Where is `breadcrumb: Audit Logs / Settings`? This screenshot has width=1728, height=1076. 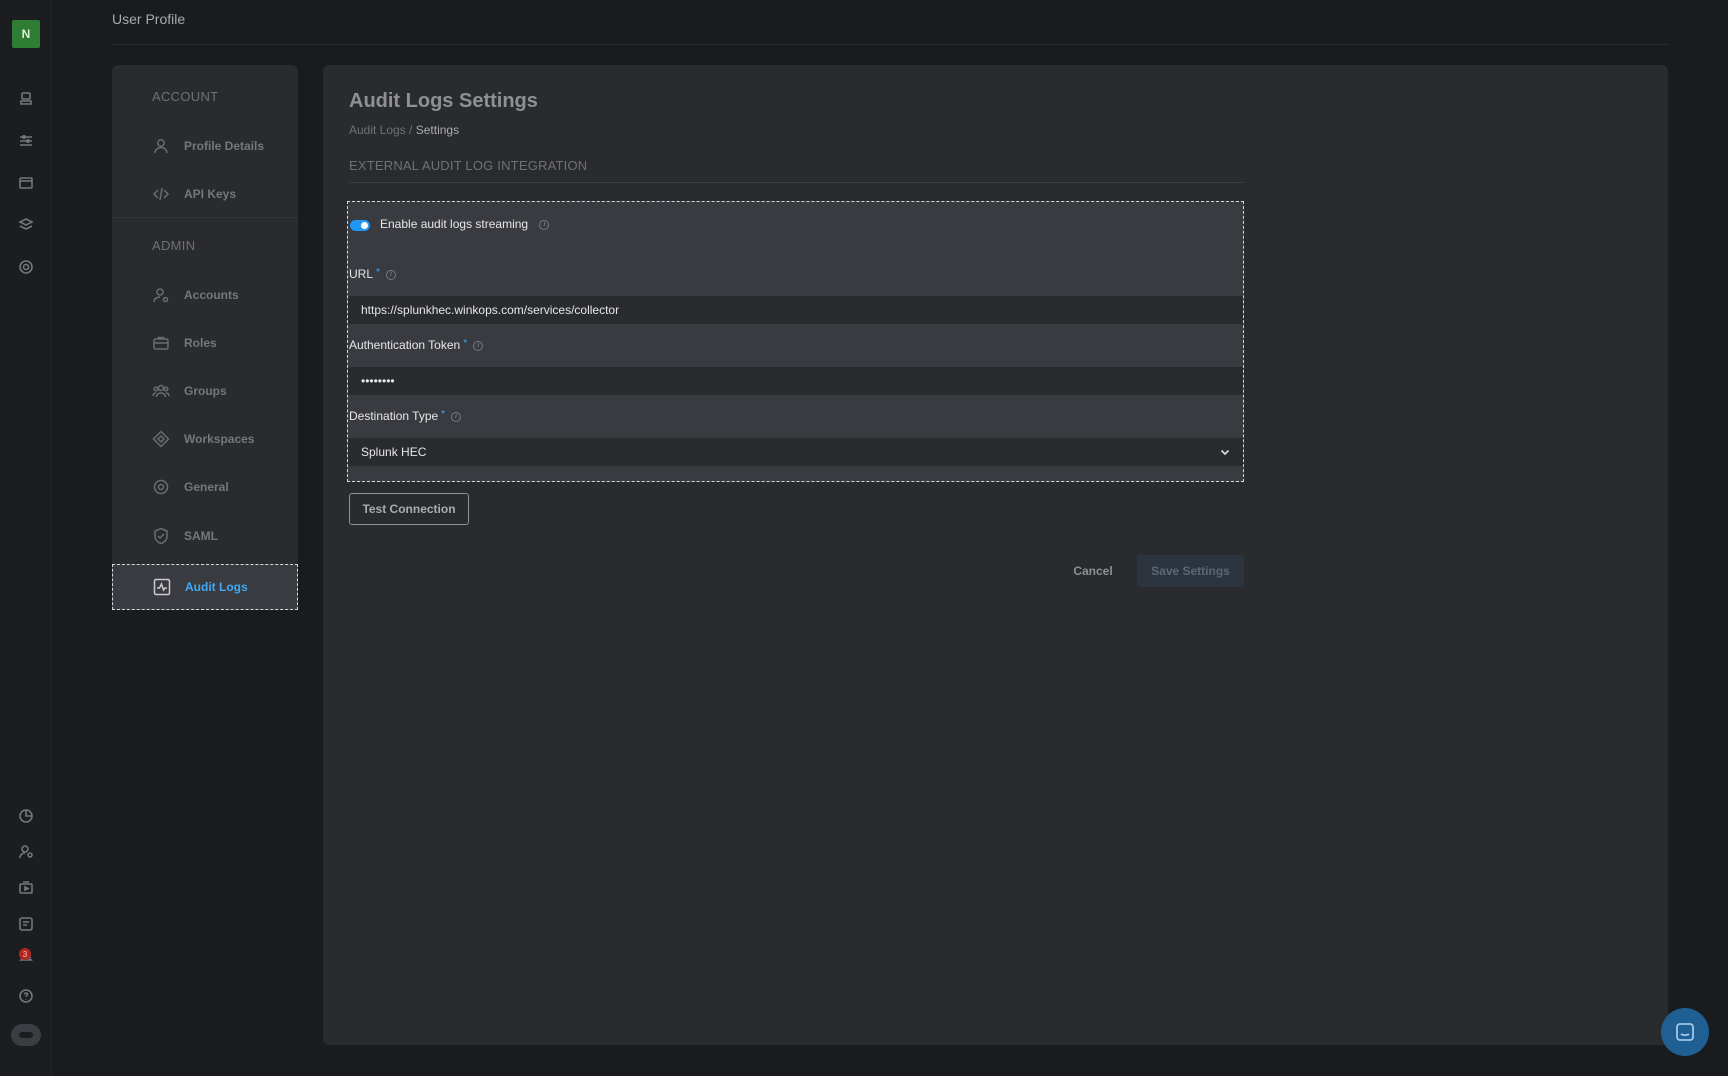 breadcrumb: Audit Logs / Settings is located at coordinates (404, 130).